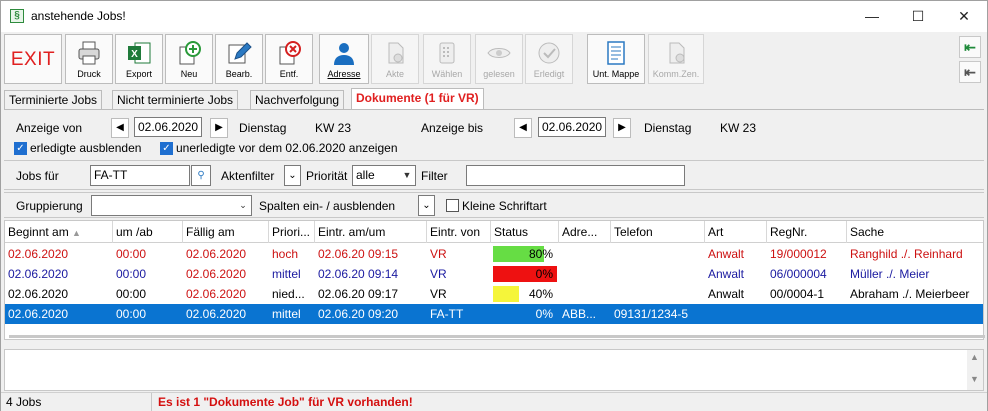 The image size is (988, 411). I want to click on tab-terminierte-jobs: Terminierte Jobs, so click(53, 99).